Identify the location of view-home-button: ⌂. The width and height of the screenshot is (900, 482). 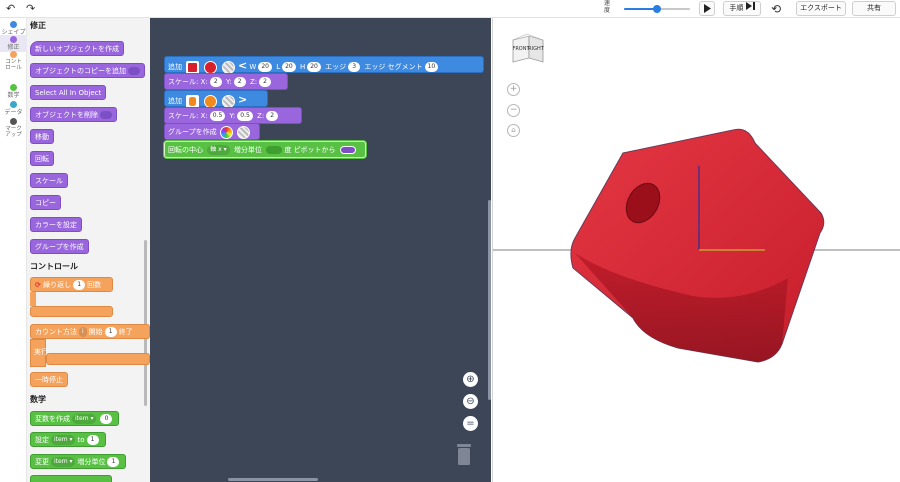
(513, 130).